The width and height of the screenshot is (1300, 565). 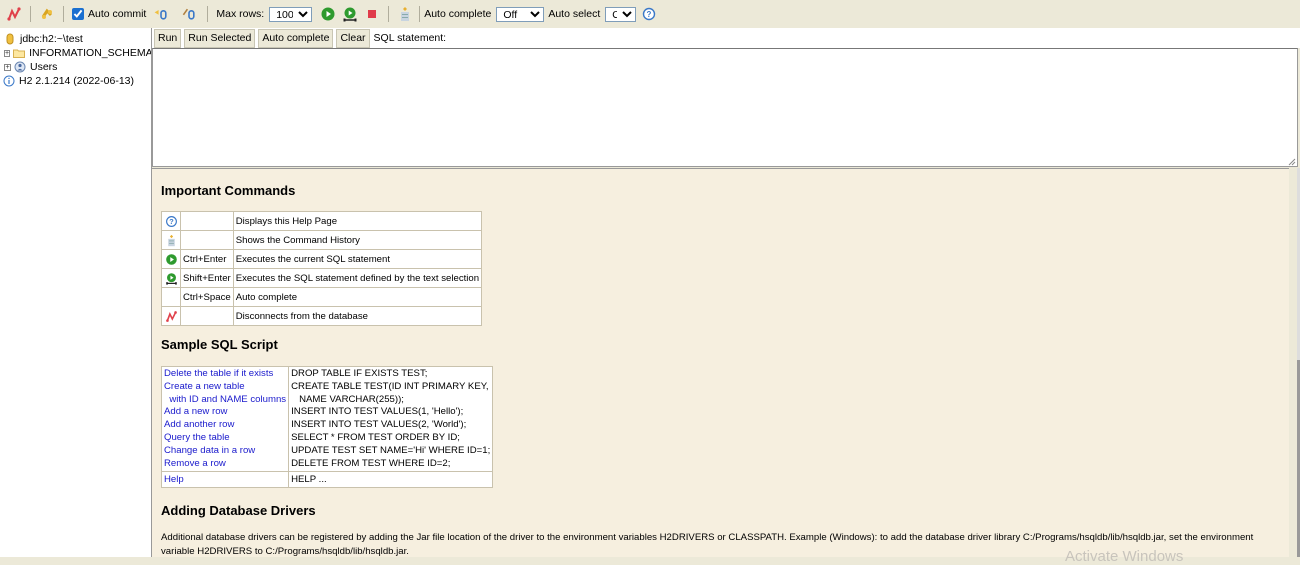 What do you see at coordinates (189, 14) in the screenshot?
I see `commit-icon` at bounding box center [189, 14].